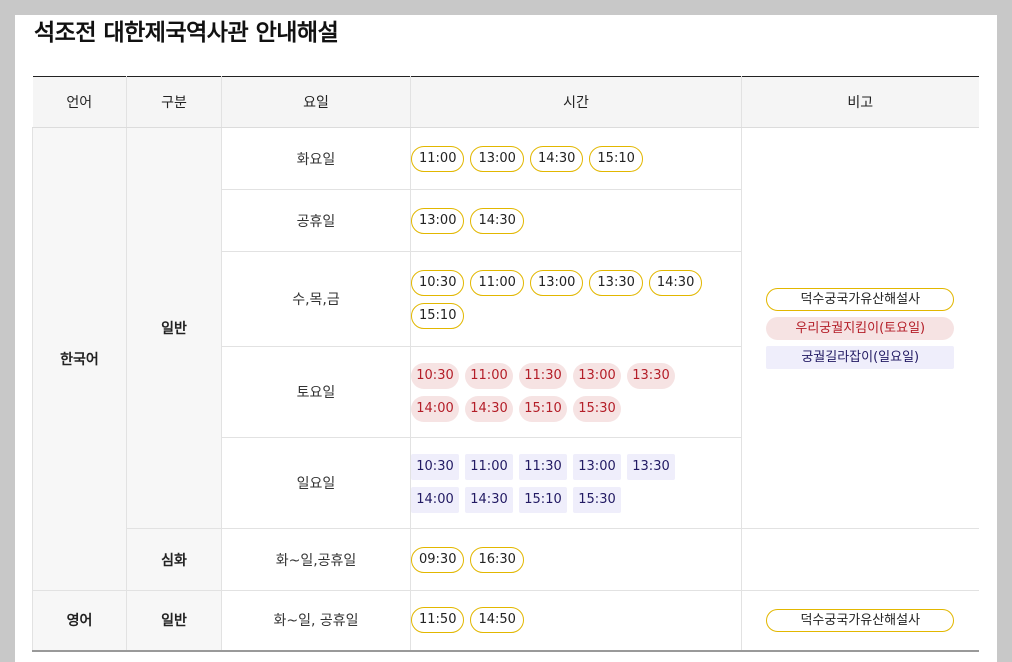 The width and height of the screenshot is (1012, 662). I want to click on table-row: 심화 화~일,공휴일 09:30 16:30, so click(506, 559).